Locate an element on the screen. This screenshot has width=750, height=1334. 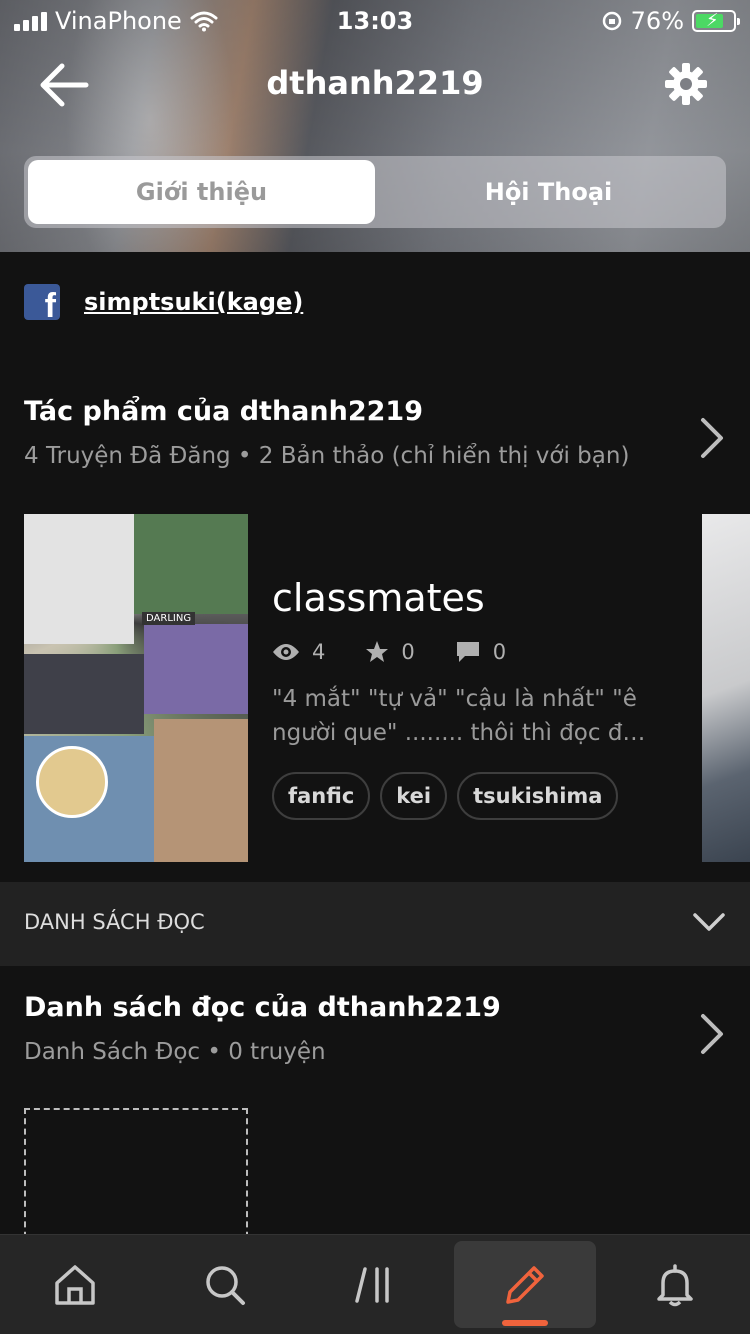
nav-write is located at coordinates (525, 1284).